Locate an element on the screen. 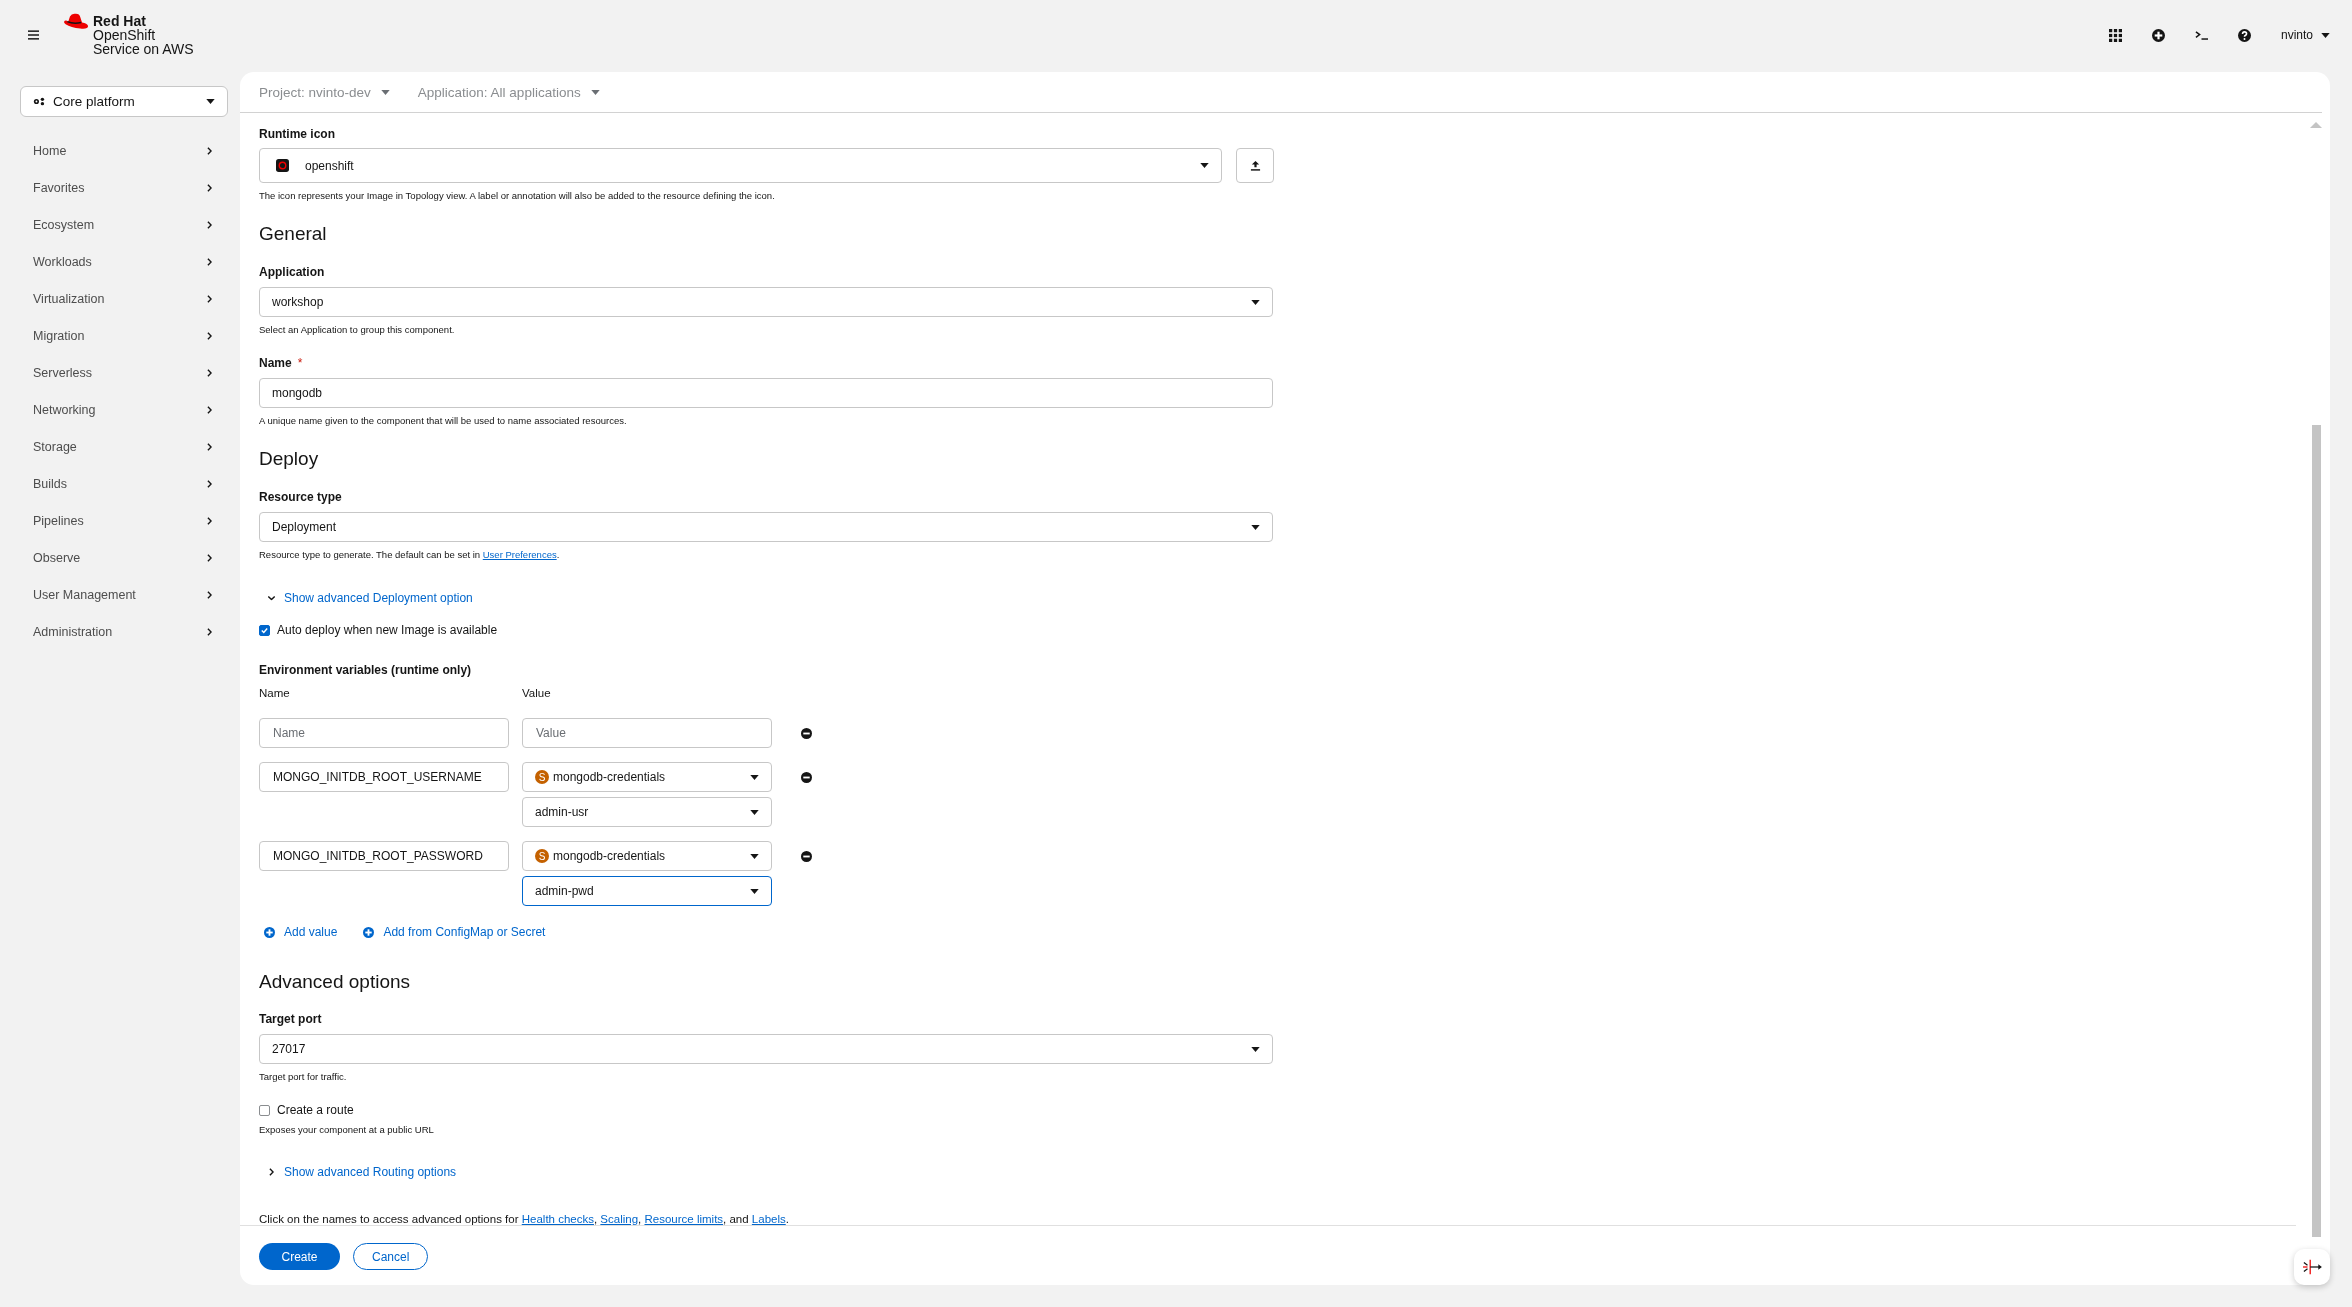 The width and height of the screenshot is (2352, 1307). create-button: Create is located at coordinates (299, 1256).